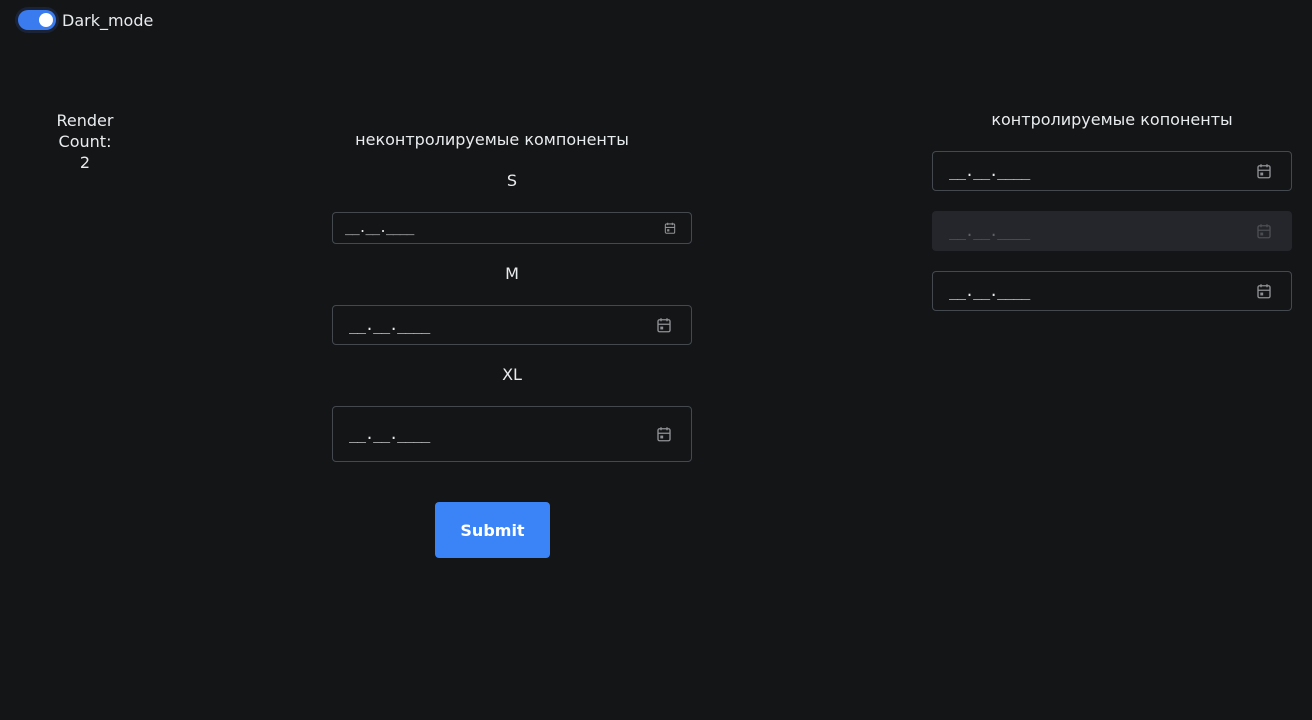 This screenshot has width=1312, height=720. I want to click on controlled-date-input-2-value: __.__.____, so click(989, 231).